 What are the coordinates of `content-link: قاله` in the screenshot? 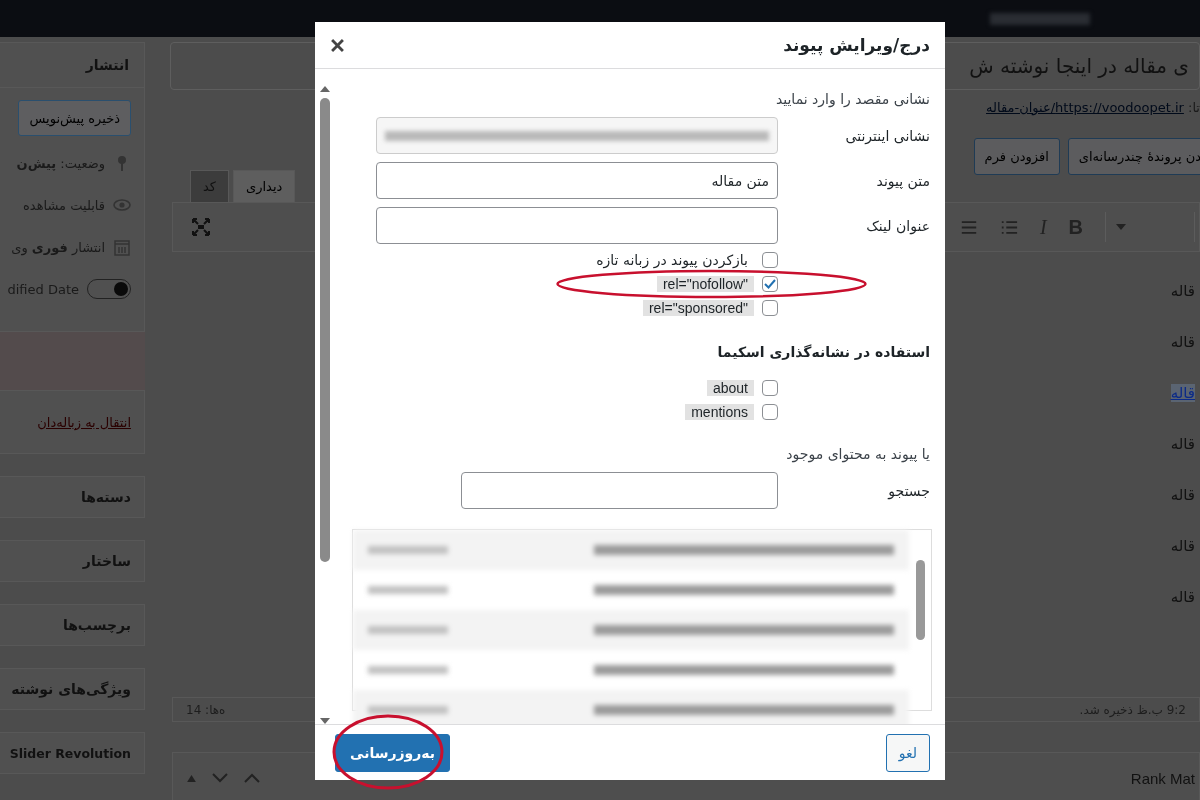 It's located at (1182, 393).